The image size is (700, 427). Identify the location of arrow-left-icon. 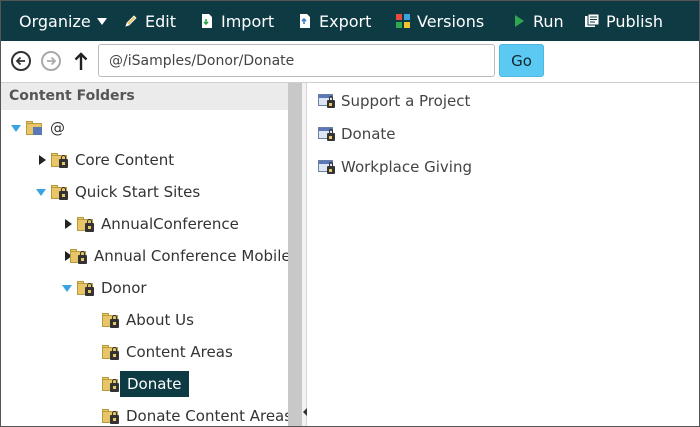
(20, 61).